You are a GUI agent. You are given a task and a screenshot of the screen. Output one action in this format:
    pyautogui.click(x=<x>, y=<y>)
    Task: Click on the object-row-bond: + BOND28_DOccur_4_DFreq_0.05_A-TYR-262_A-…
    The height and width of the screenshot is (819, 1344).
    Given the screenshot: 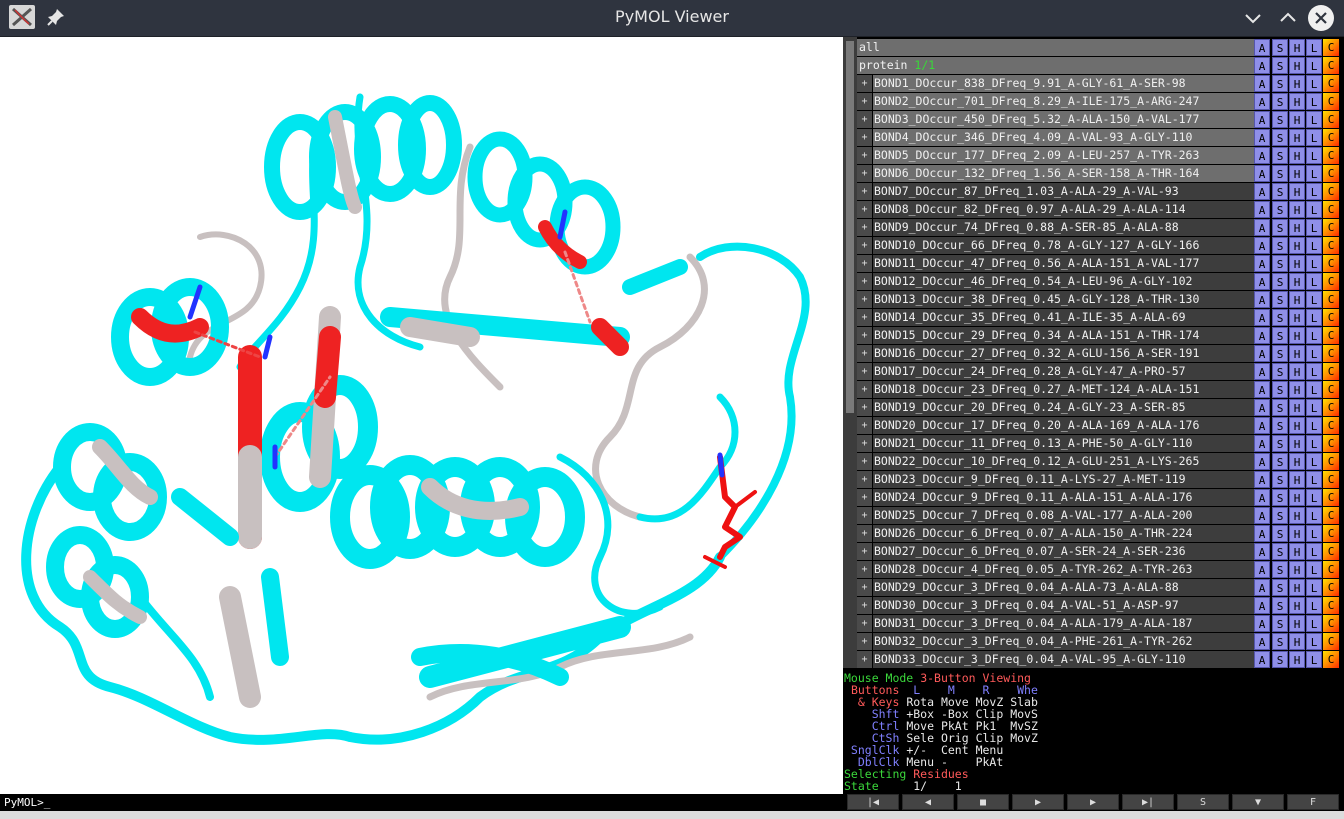 What is the action you would take?
    pyautogui.click(x=1100, y=569)
    